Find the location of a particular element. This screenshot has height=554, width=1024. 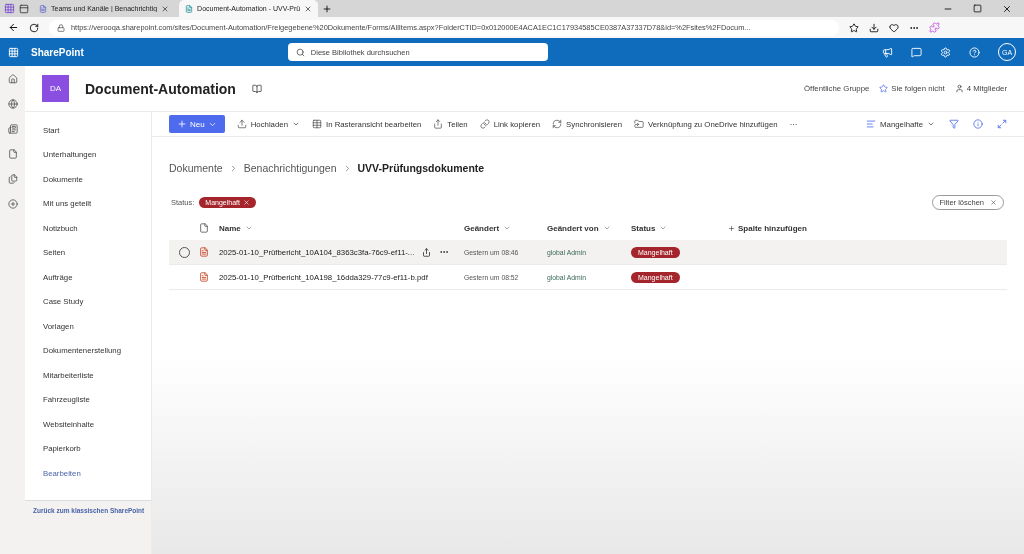

column-header: Geändert von is located at coordinates (589, 228).